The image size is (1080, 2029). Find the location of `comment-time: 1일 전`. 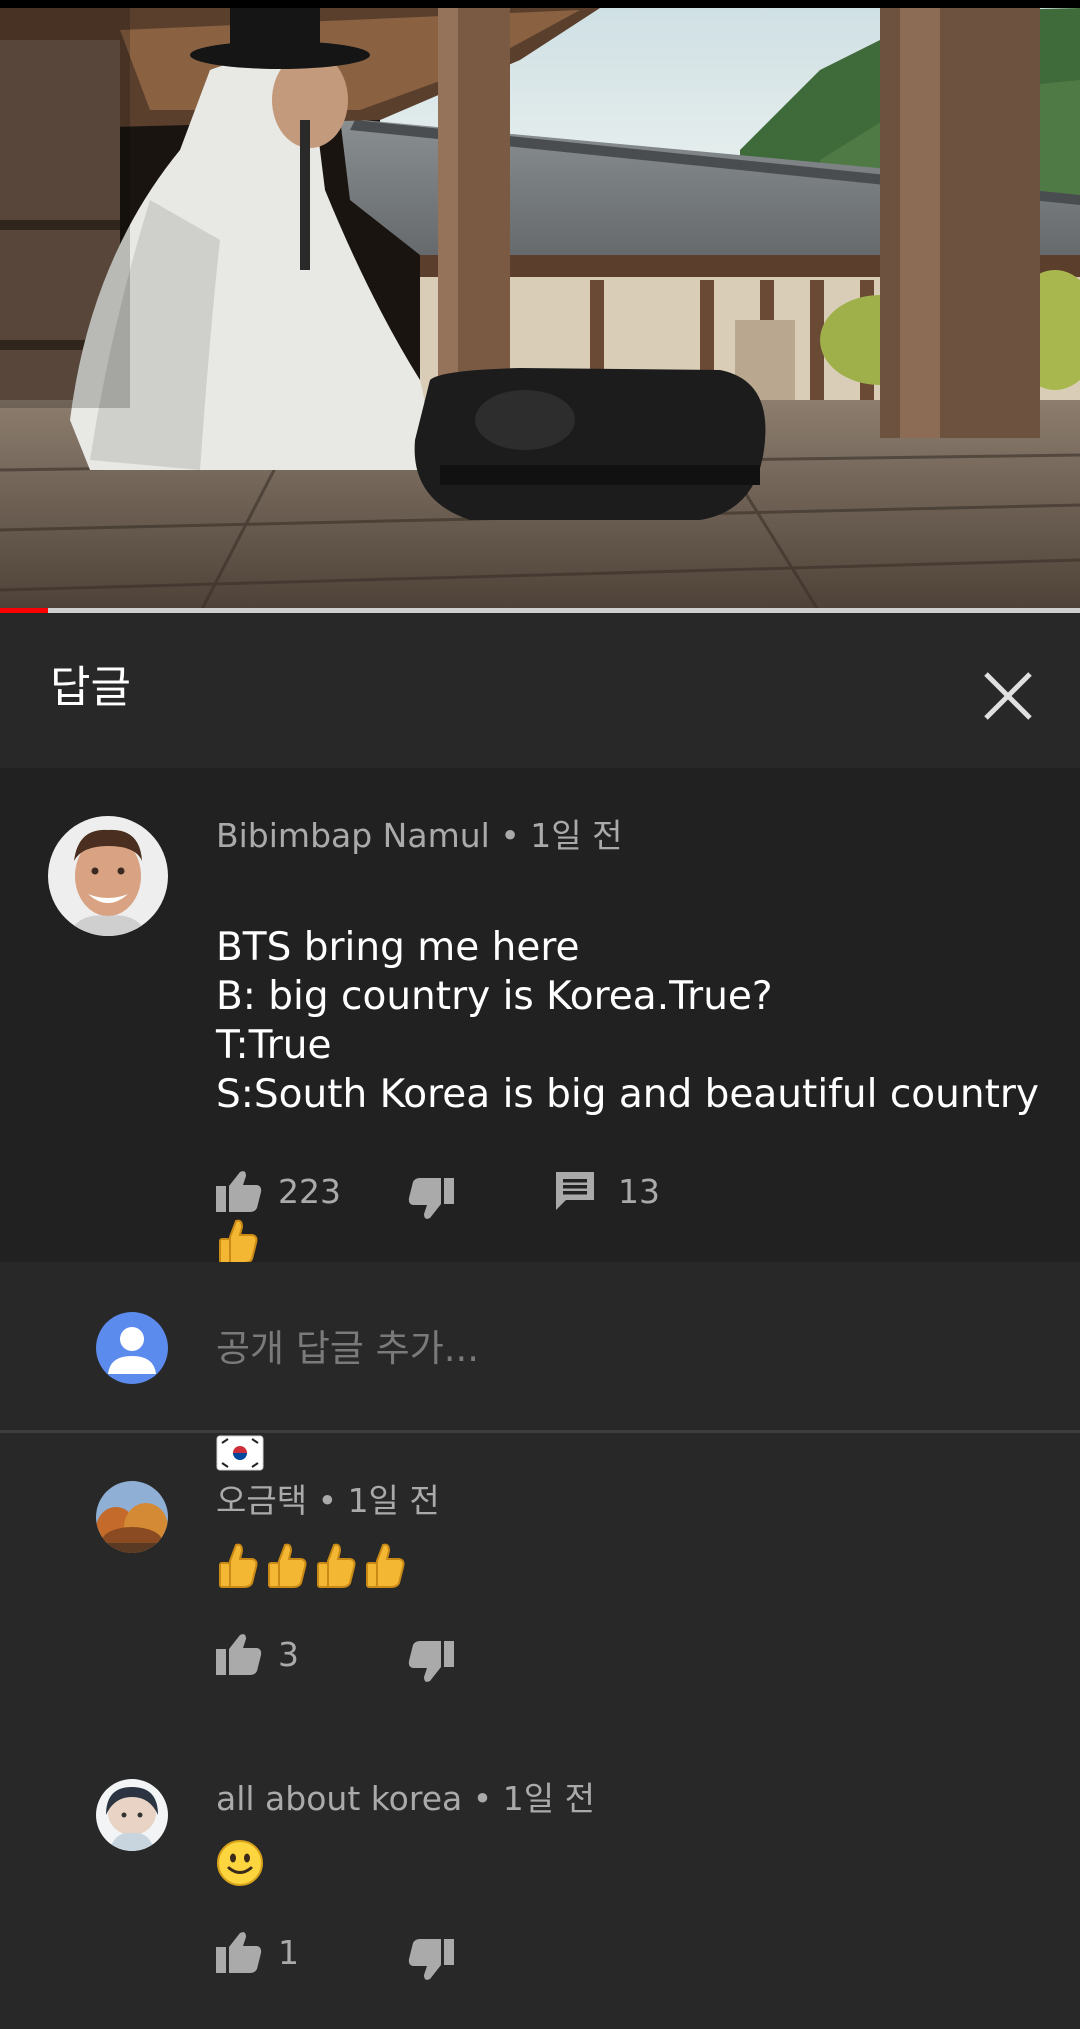

comment-time: 1일 전 is located at coordinates (576, 835).